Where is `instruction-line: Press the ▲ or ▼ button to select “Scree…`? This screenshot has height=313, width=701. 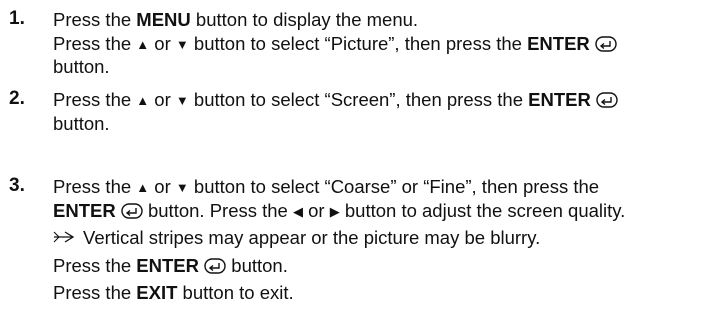
instruction-line: Press the ▲ or ▼ button to select “Scree… is located at coordinates (335, 100).